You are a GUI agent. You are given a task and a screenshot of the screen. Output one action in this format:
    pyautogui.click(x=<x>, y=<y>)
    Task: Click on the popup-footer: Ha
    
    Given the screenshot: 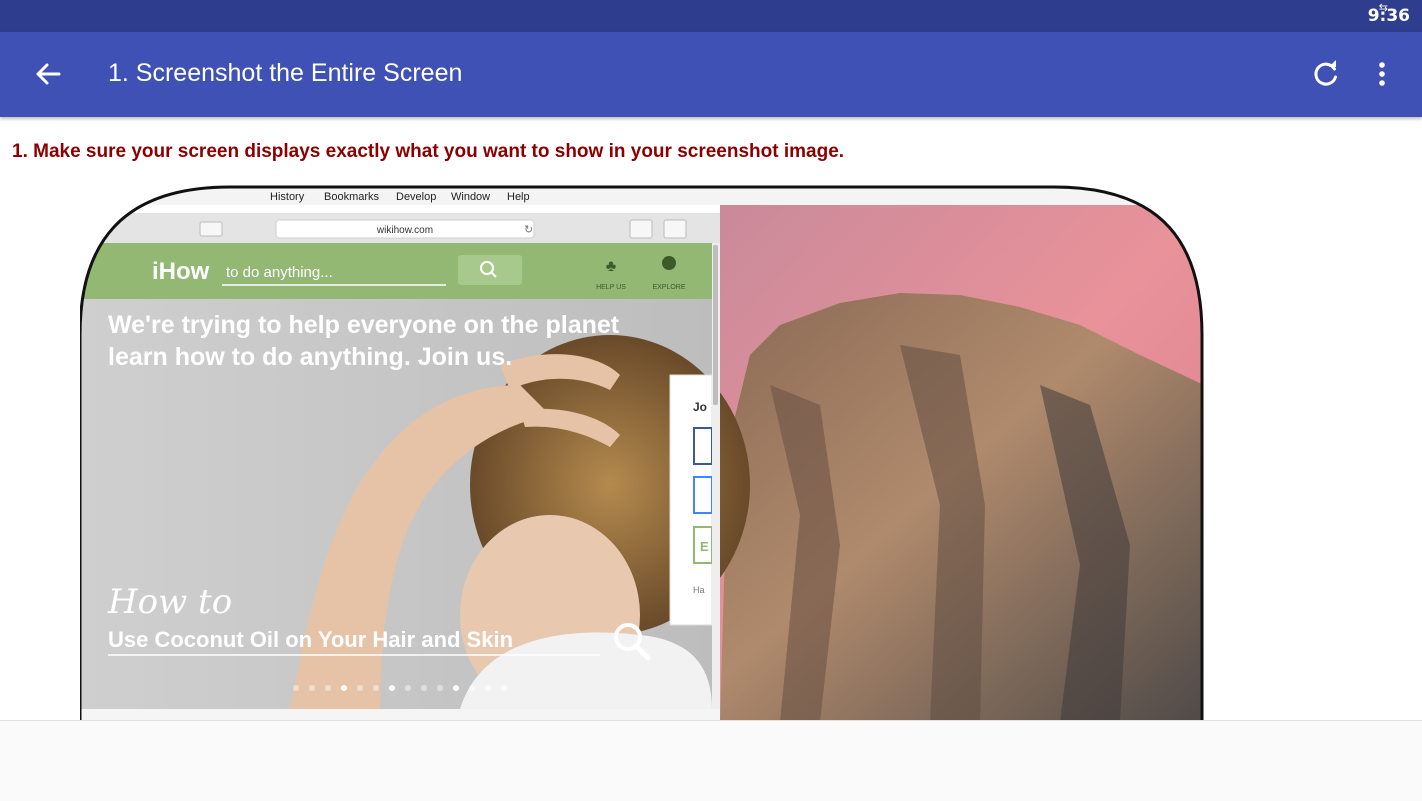 What is the action you would take?
    pyautogui.click(x=699, y=590)
    